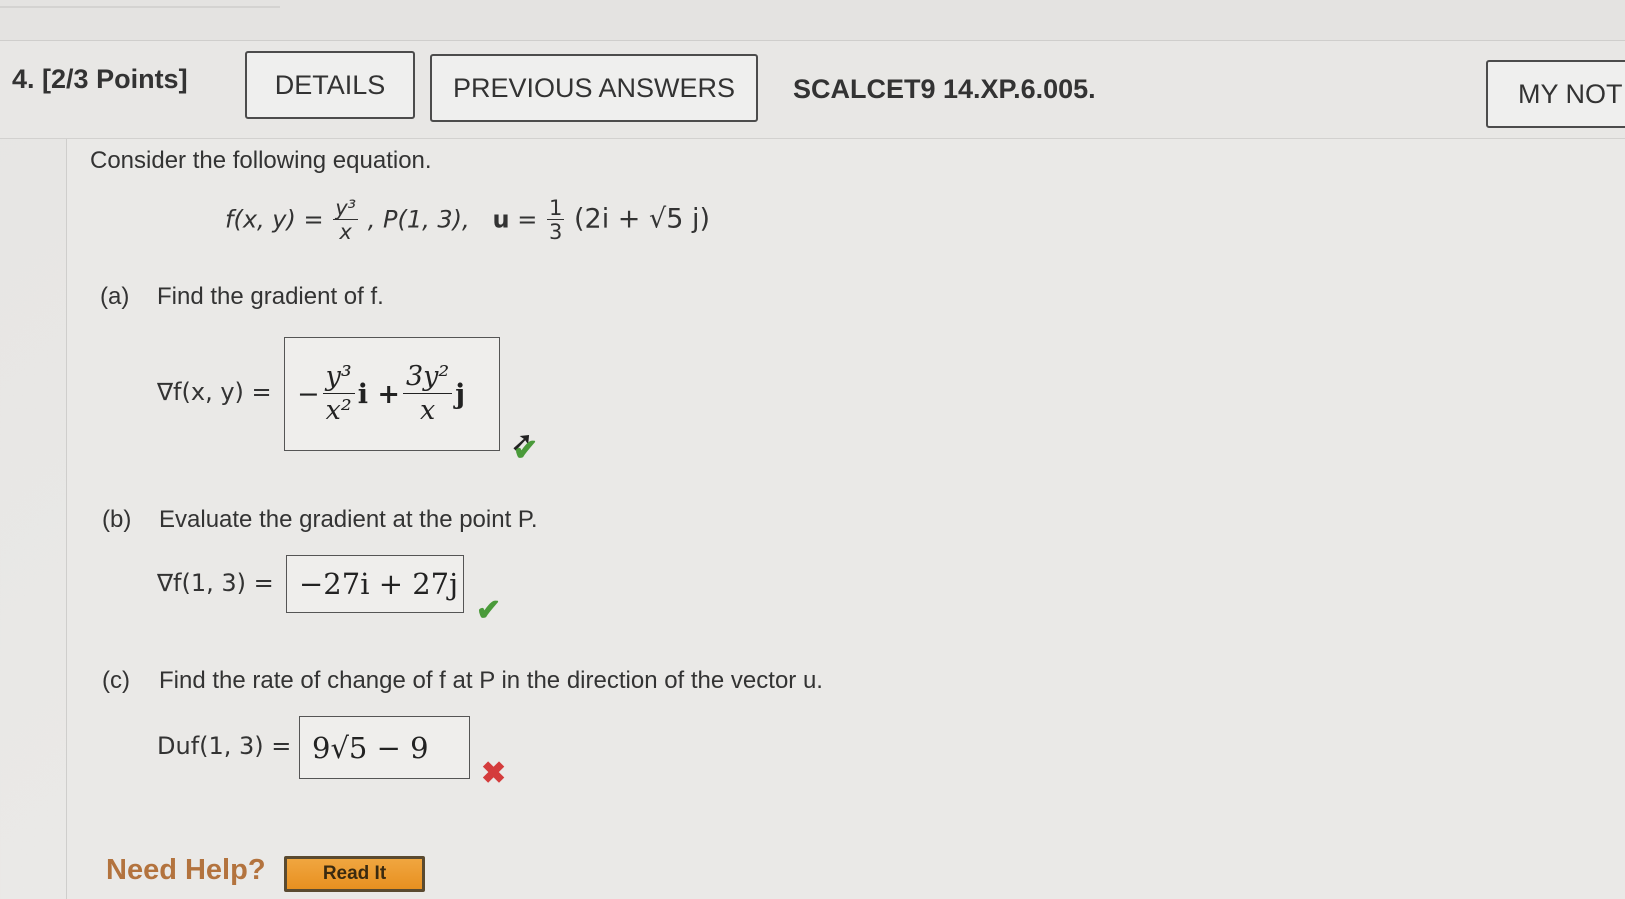  What do you see at coordinates (338, 410) in the screenshot?
I see `part-a-term1-den: x²` at bounding box center [338, 410].